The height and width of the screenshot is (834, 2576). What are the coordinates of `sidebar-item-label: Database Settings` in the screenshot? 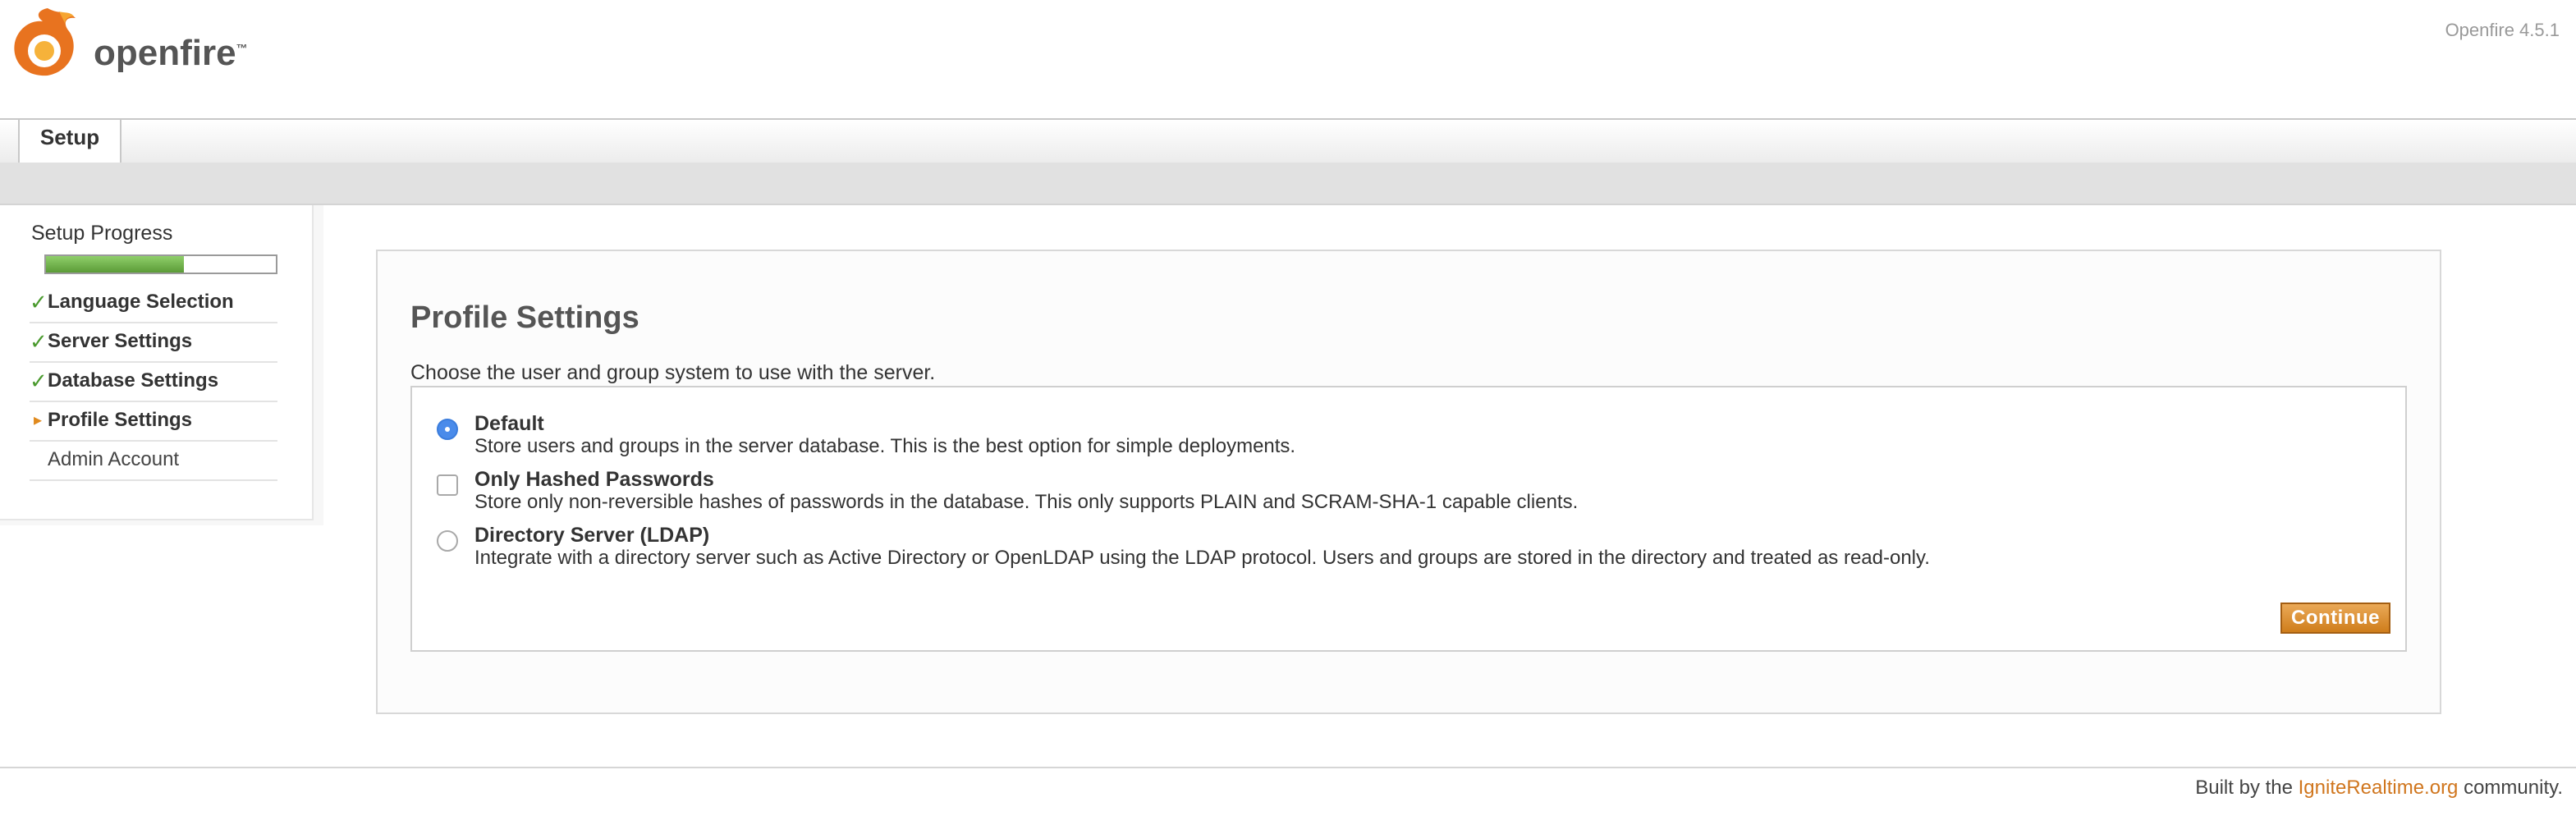 It's located at (134, 380).